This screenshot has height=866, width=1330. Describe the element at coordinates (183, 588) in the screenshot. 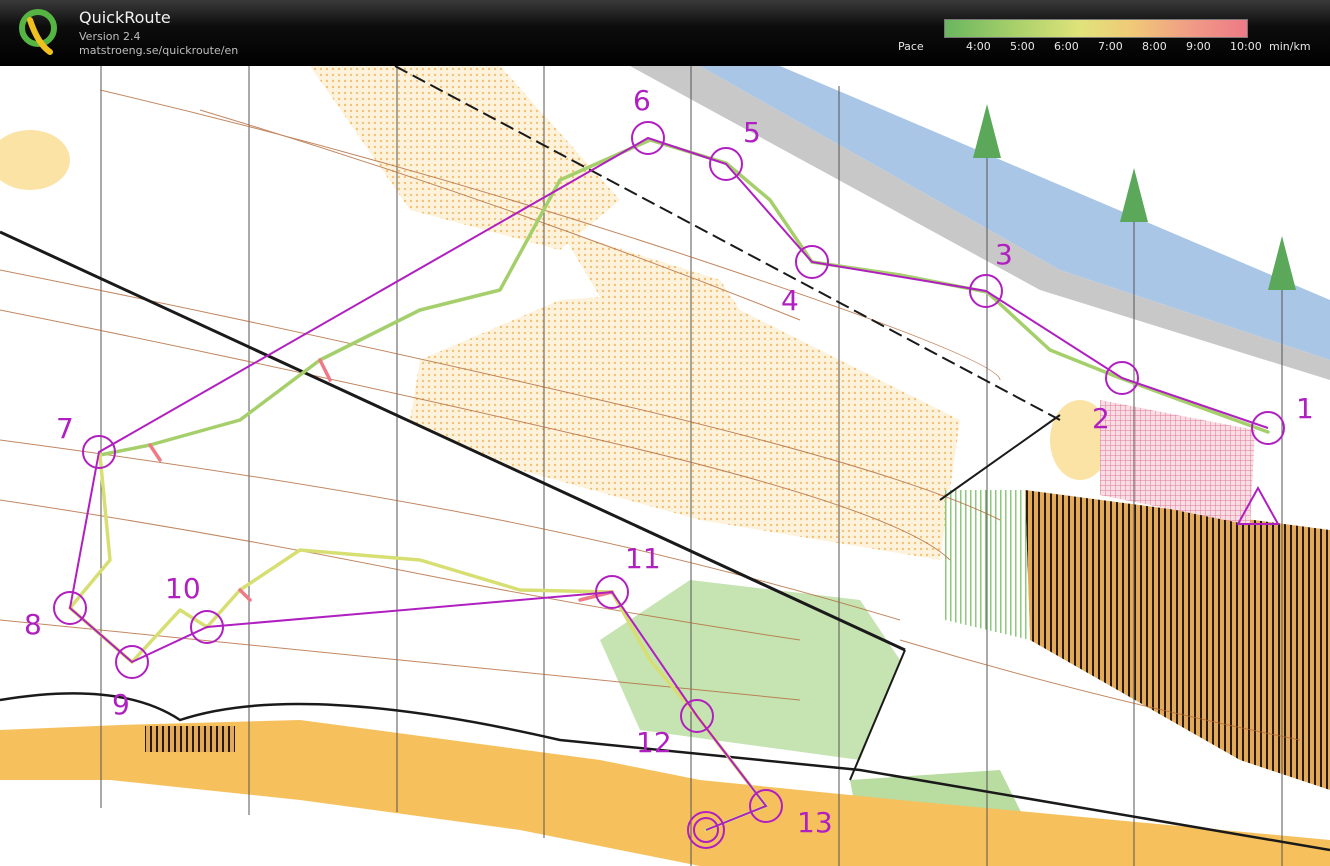

I see `control-label-10: 10` at that location.